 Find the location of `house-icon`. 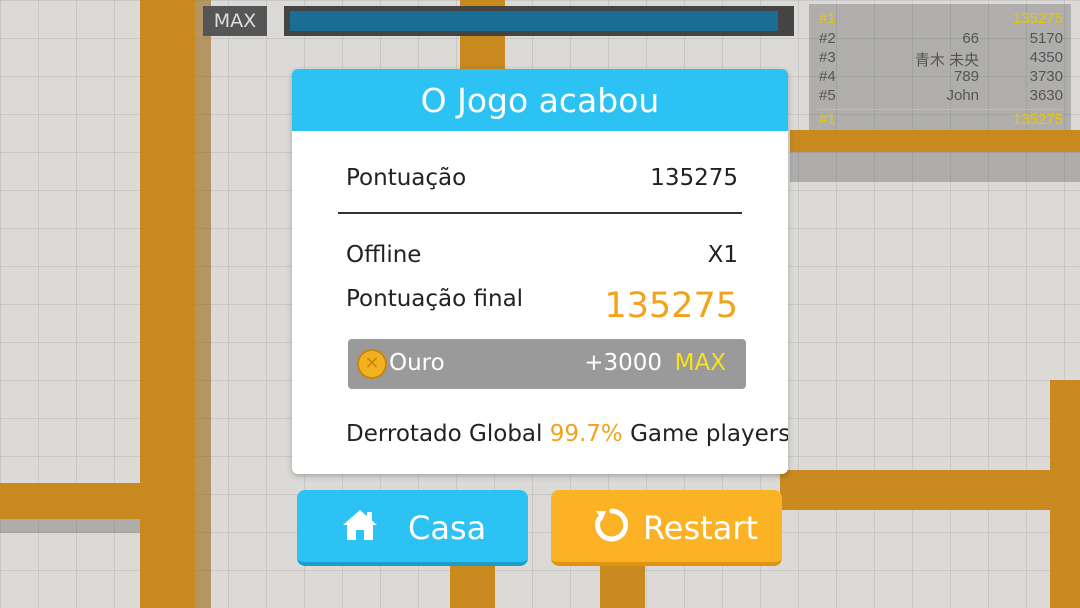

house-icon is located at coordinates (360, 529).